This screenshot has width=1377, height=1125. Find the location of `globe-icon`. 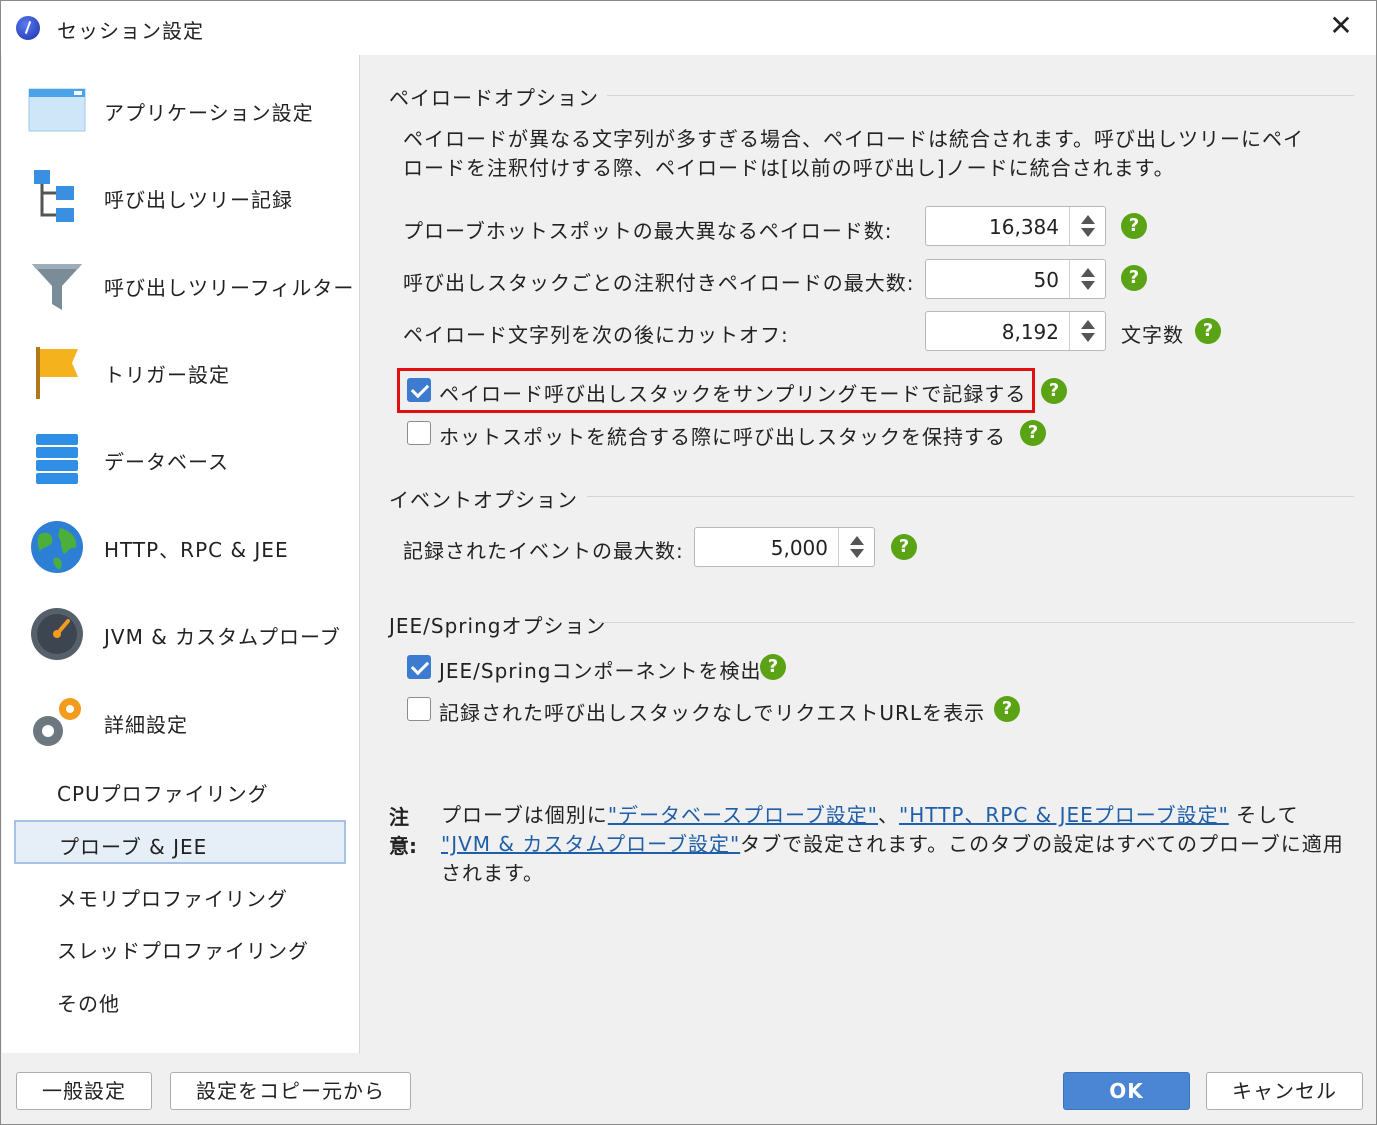

globe-icon is located at coordinates (57, 547).